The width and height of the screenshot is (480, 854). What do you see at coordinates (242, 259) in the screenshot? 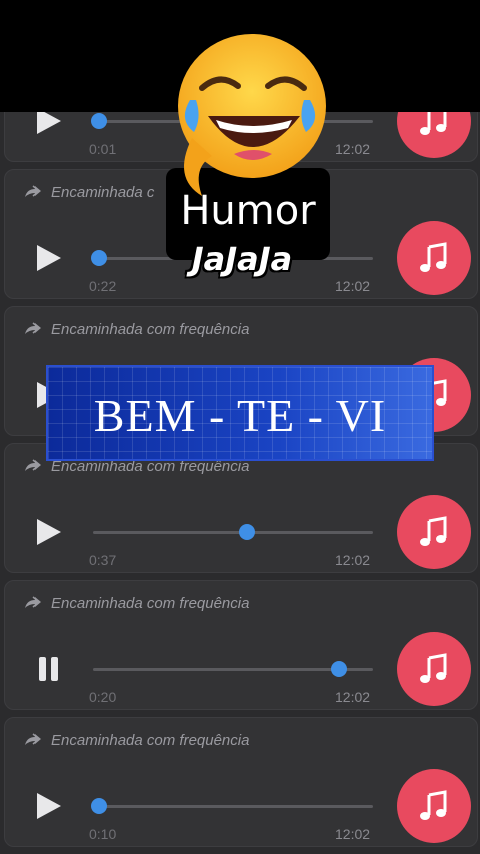
I see `jaja-caption: JaJaJa` at bounding box center [242, 259].